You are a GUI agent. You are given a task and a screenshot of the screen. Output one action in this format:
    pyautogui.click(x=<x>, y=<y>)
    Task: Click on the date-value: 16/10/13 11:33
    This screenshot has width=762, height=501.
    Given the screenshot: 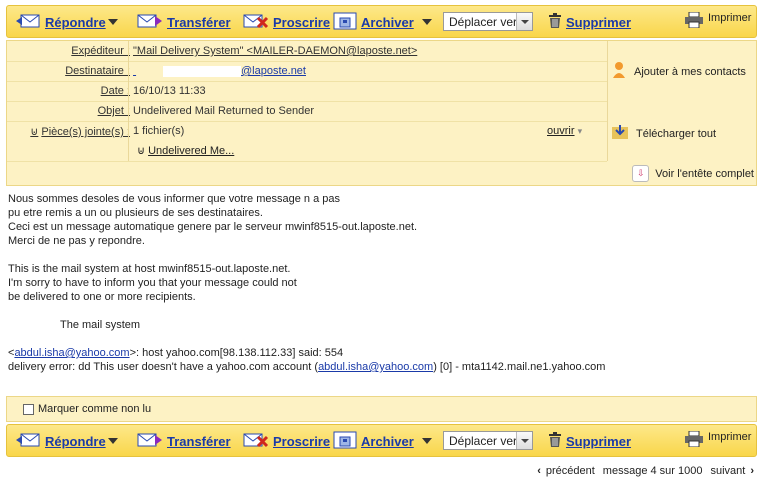 What is the action you would take?
    pyautogui.click(x=169, y=91)
    